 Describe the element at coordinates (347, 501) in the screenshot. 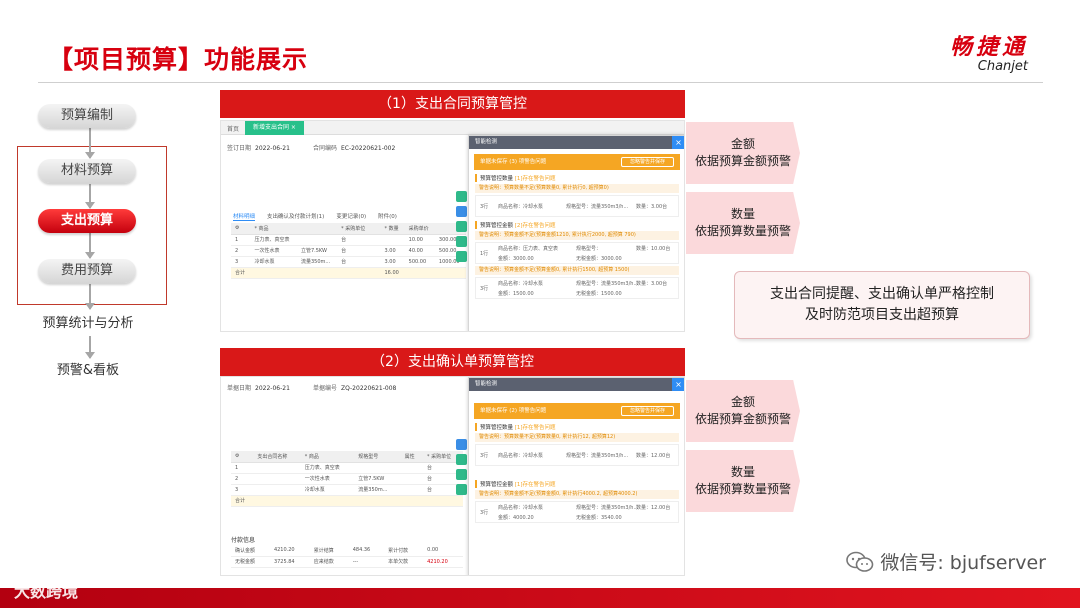

I see `table-total-row: 合计` at that location.